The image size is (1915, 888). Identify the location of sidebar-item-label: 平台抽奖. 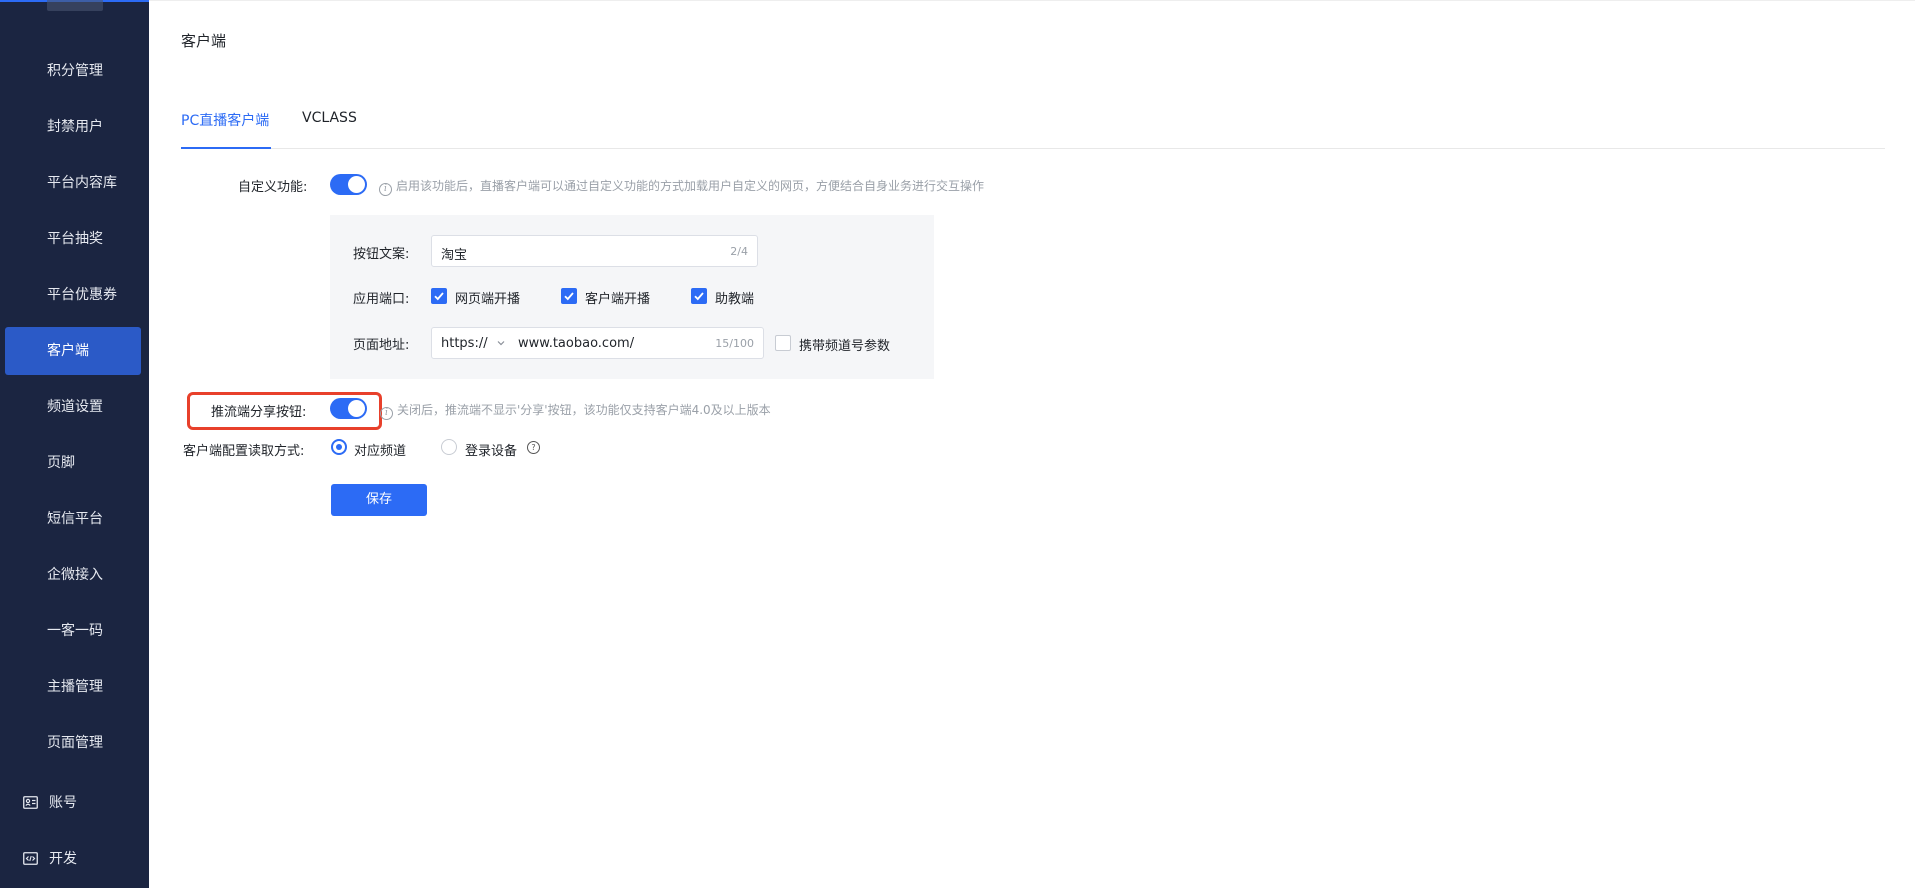
(75, 239).